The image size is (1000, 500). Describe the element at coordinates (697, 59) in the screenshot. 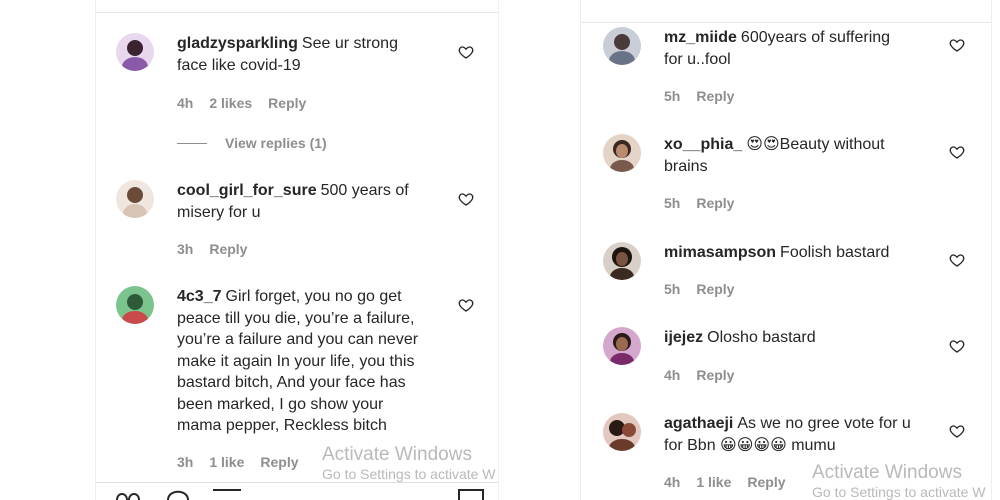

I see `comment-body-line: for u..fool` at that location.